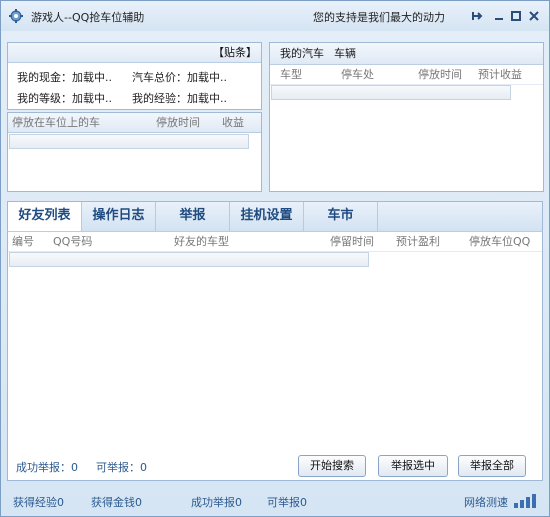 The width and height of the screenshot is (550, 517). I want to click on window-title: 游戏人--QQ抢车位辅助, so click(88, 17).